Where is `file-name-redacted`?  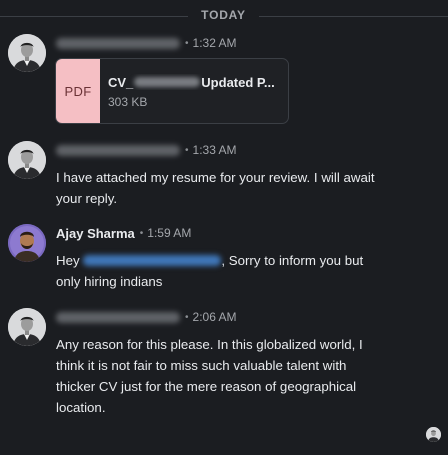 file-name-redacted is located at coordinates (167, 82).